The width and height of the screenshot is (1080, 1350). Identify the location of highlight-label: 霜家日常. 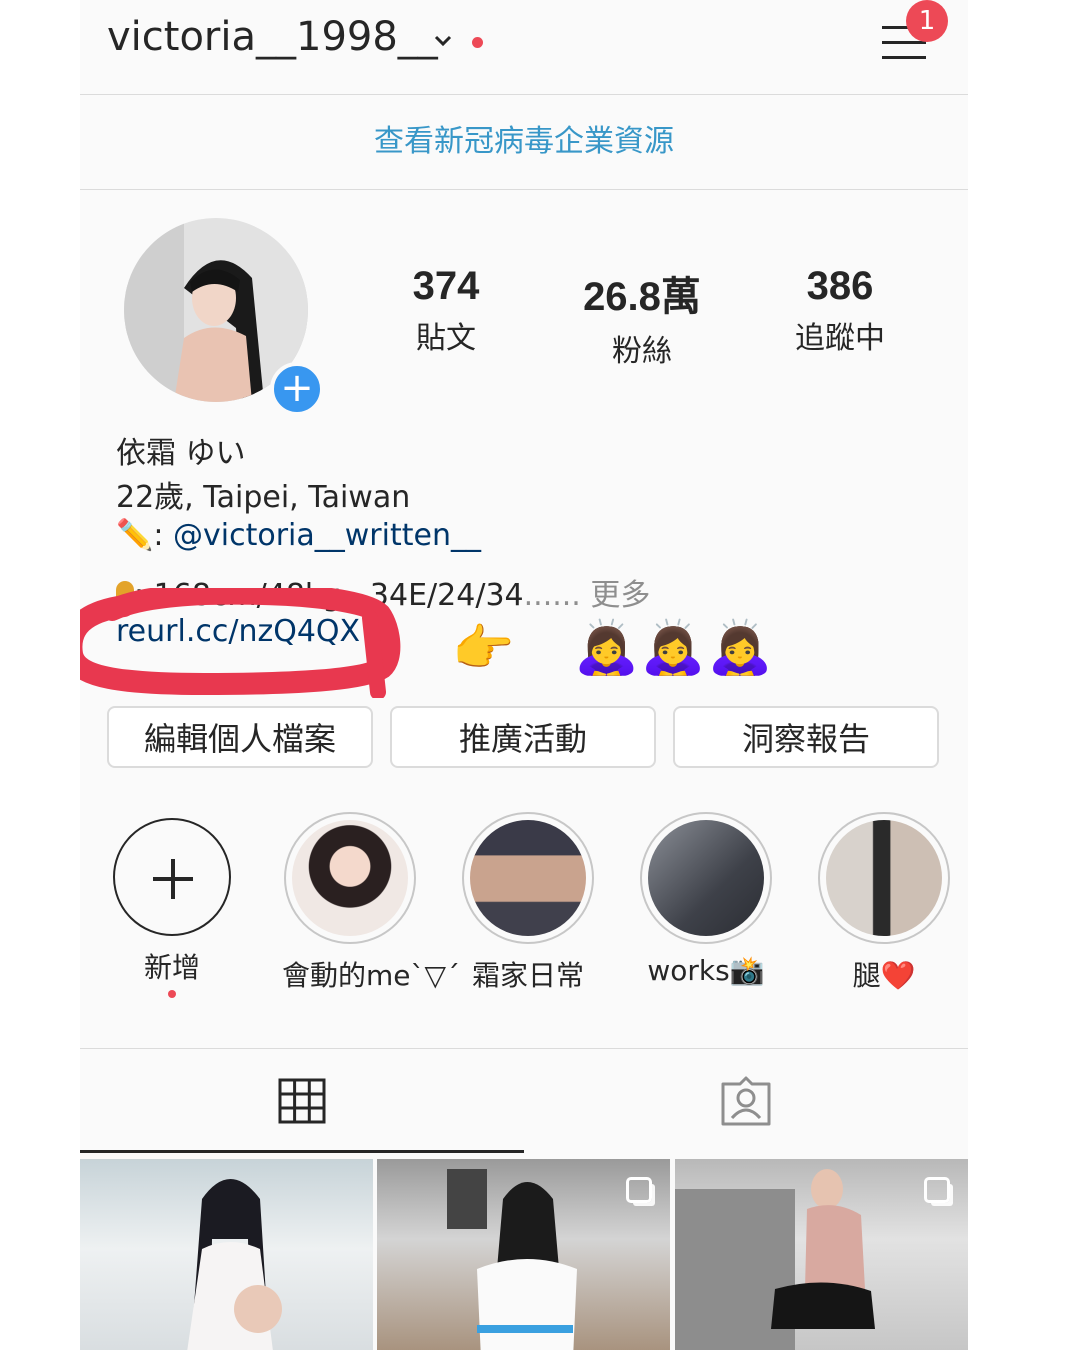
(527, 975).